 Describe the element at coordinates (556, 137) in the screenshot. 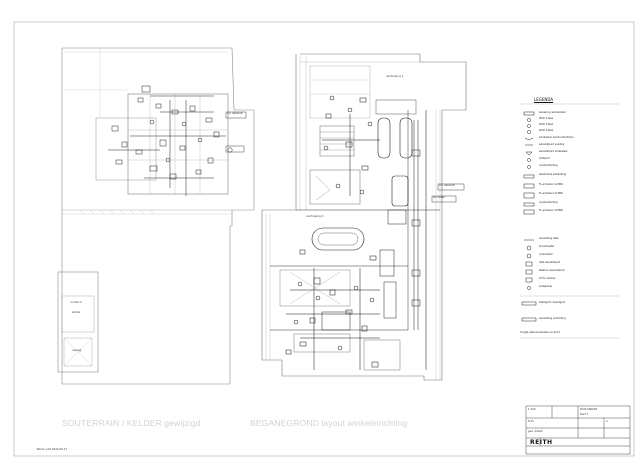

I see `legend-item: schakelaar wandcontactdoos` at that location.